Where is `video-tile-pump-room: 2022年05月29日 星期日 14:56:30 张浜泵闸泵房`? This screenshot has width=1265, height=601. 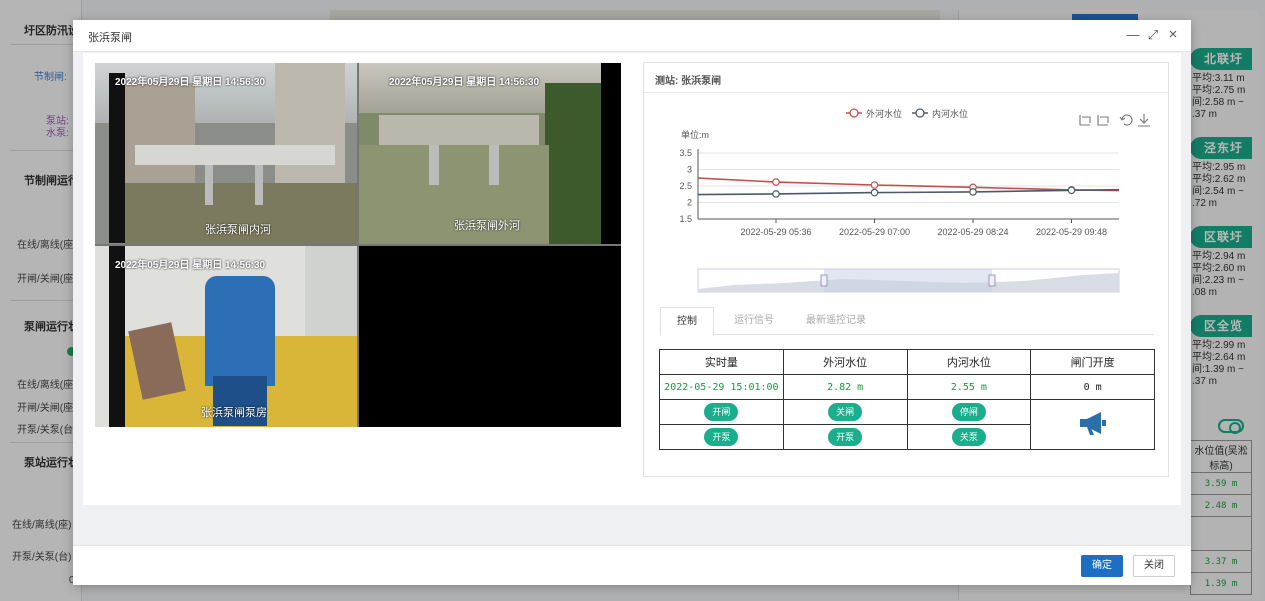 video-tile-pump-room: 2022年05月29日 星期日 14:56:30 张浜泵闸泵房 is located at coordinates (226, 336).